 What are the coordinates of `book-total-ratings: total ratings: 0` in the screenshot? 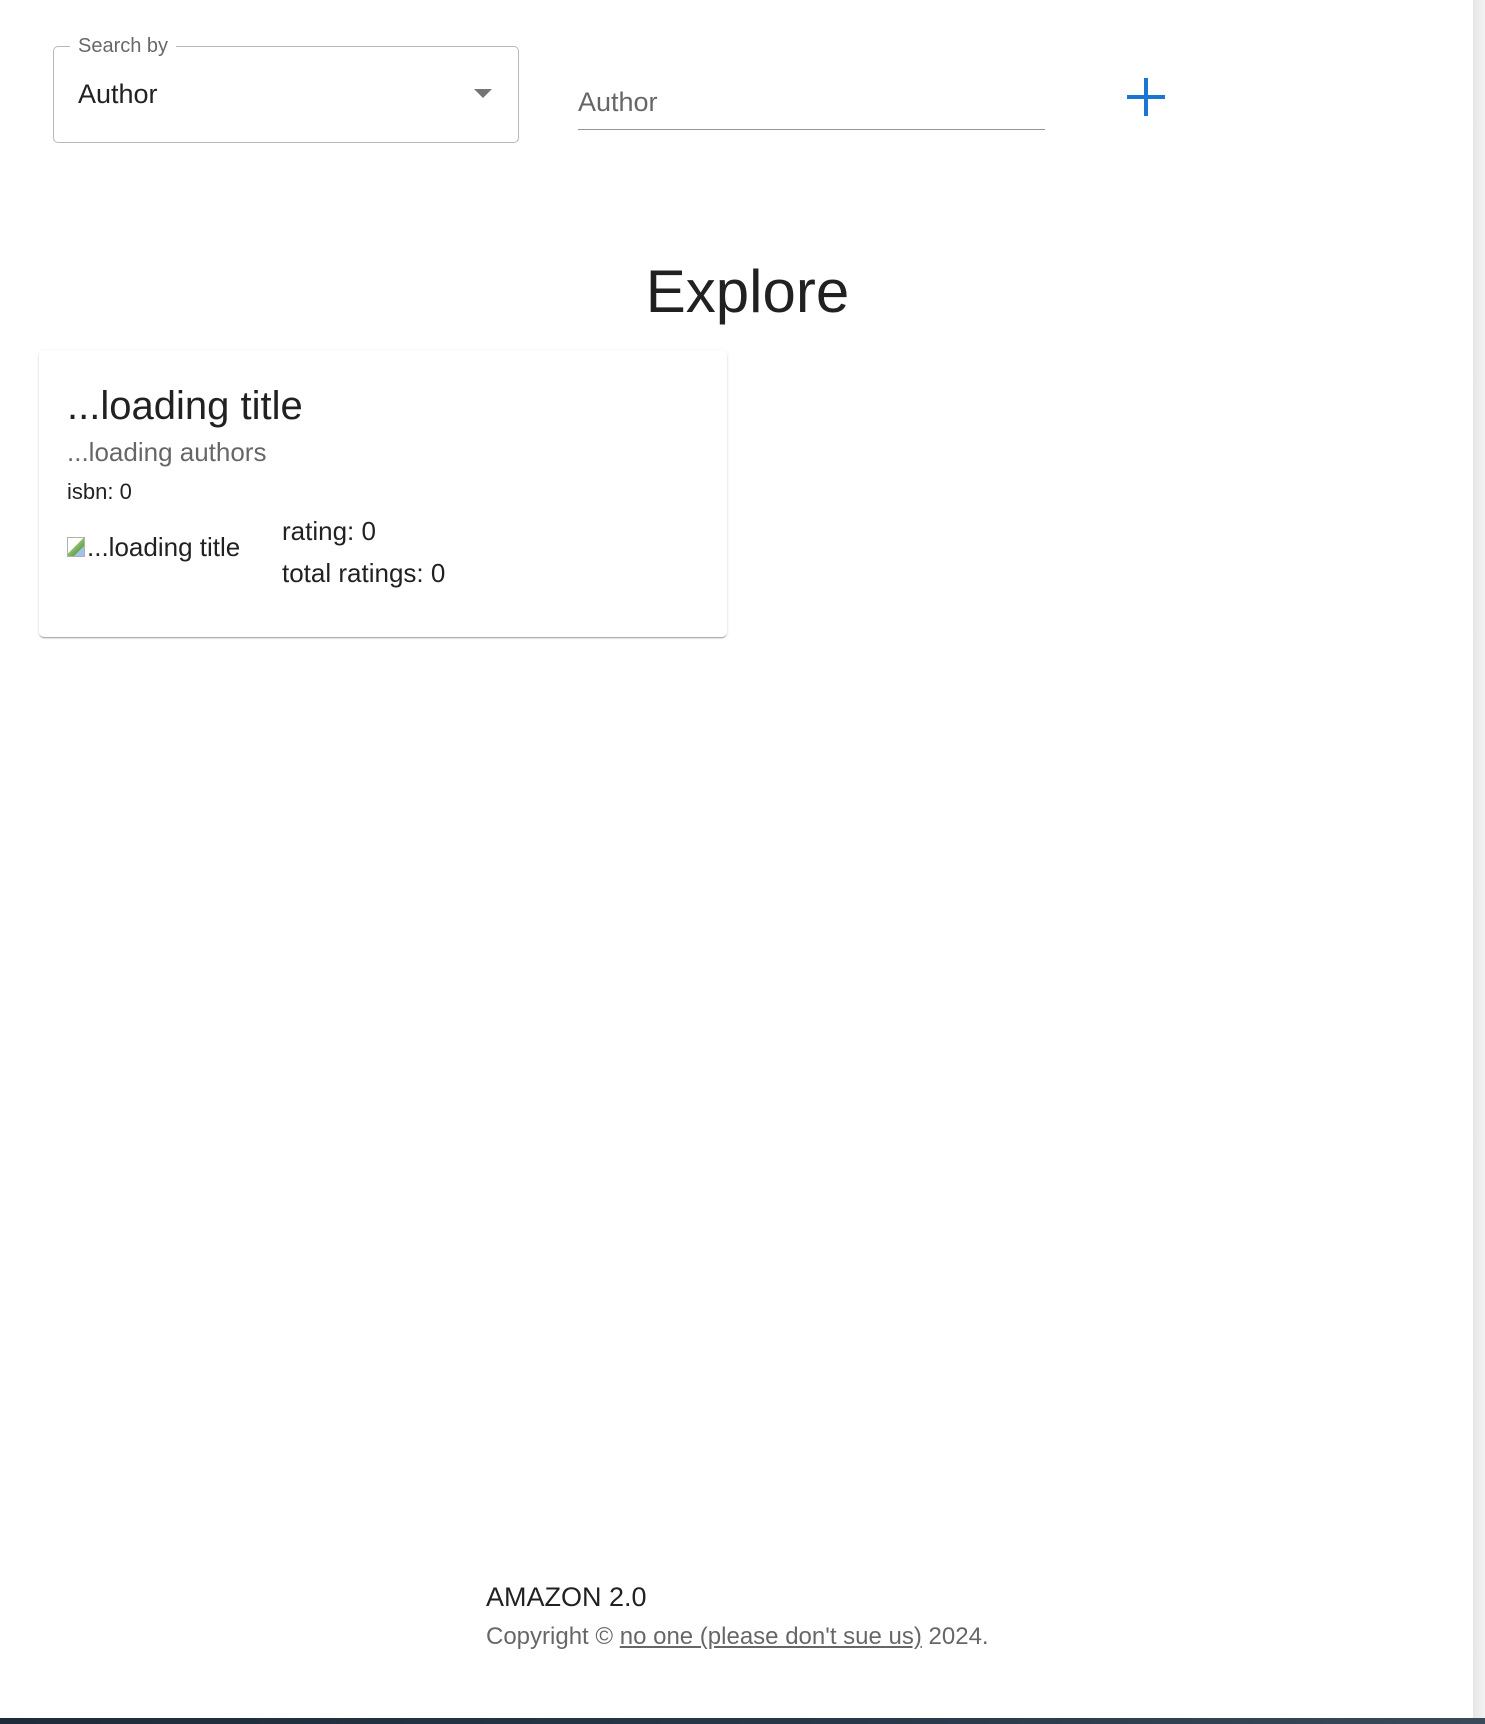 It's located at (363, 573).